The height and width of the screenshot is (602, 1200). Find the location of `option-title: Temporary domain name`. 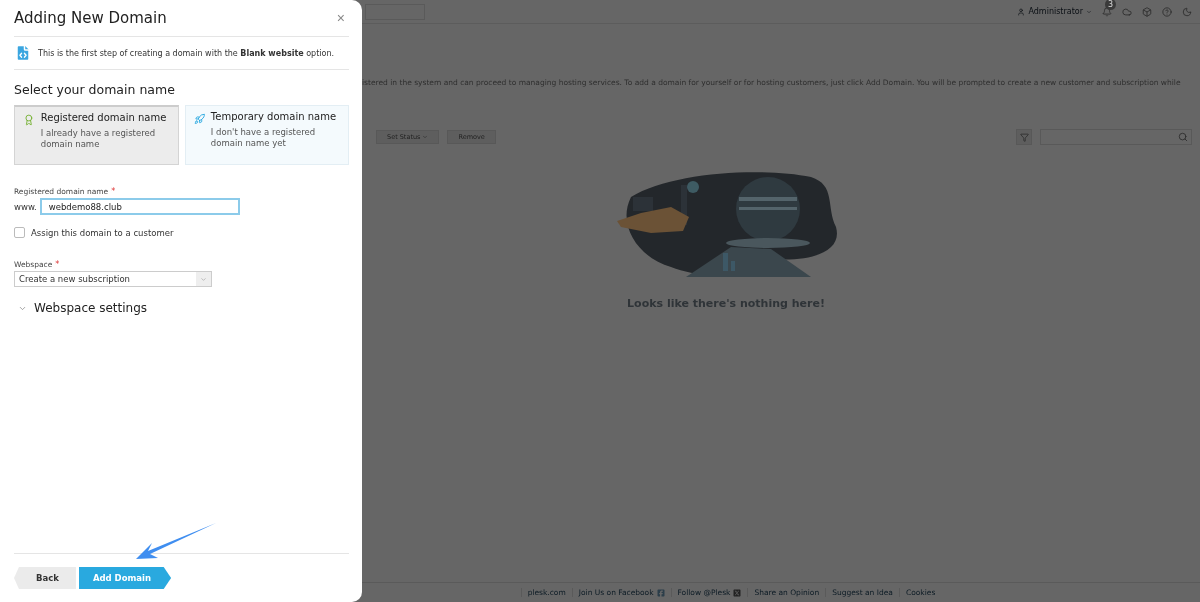

option-title: Temporary domain name is located at coordinates (274, 116).